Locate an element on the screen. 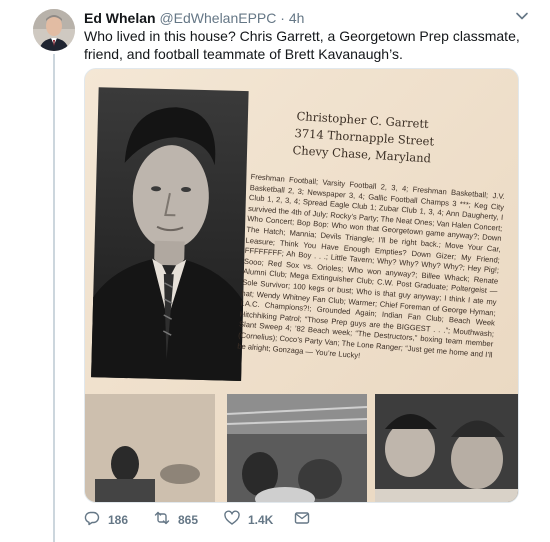  action-bar: 186 865 1.4K is located at coordinates (304, 520).